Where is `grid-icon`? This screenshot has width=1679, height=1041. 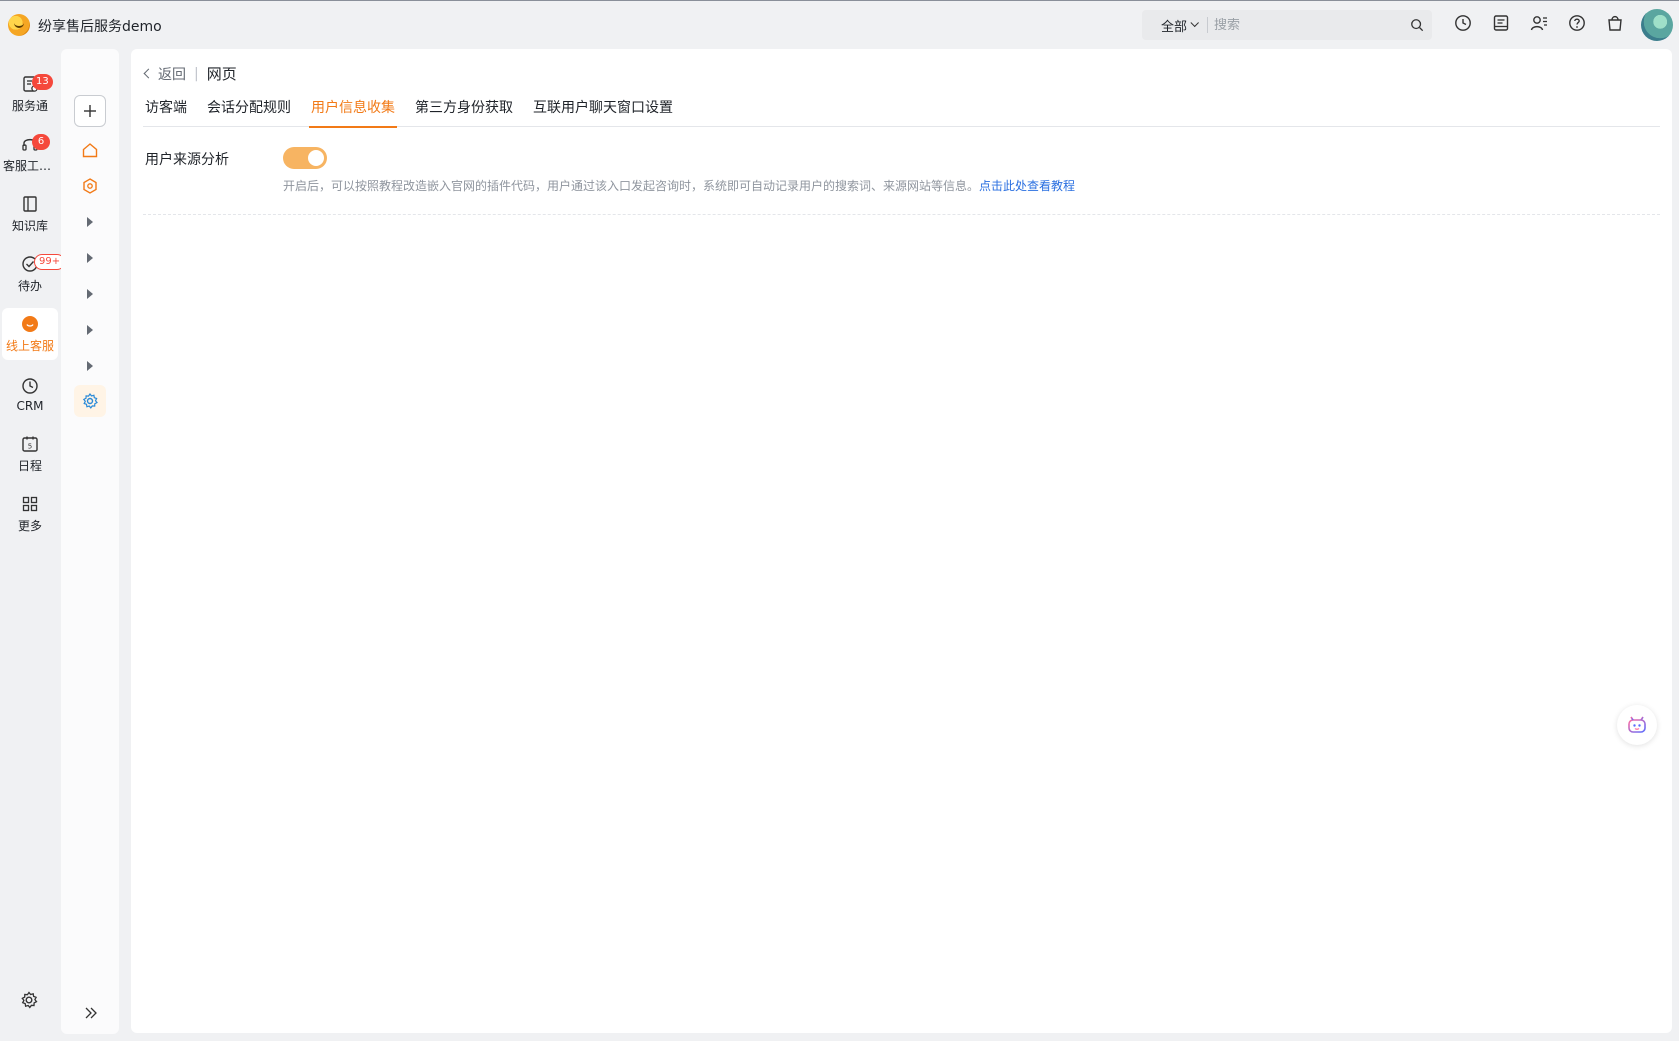 grid-icon is located at coordinates (30, 504).